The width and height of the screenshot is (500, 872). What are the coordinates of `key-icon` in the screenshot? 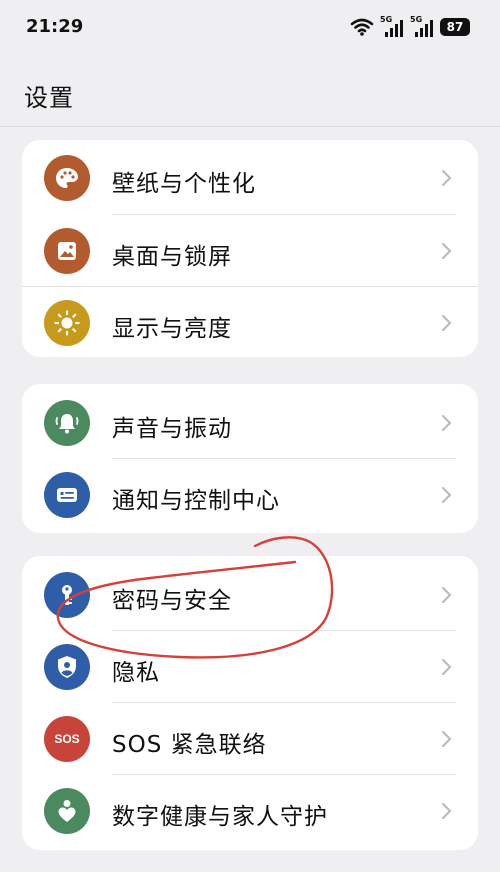 It's located at (67, 595).